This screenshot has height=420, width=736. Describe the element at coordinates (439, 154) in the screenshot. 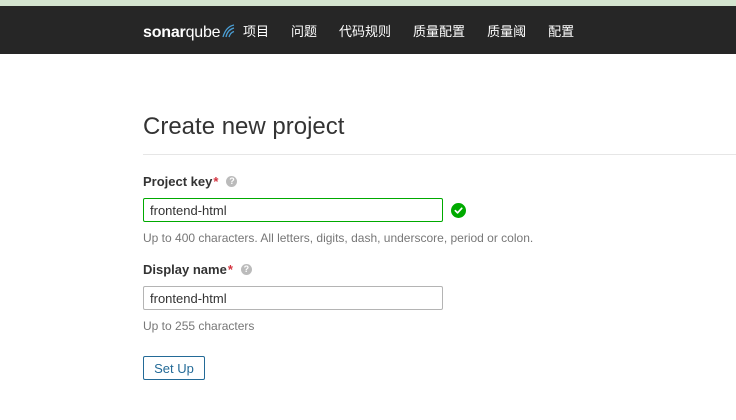

I see `title-divider` at that location.